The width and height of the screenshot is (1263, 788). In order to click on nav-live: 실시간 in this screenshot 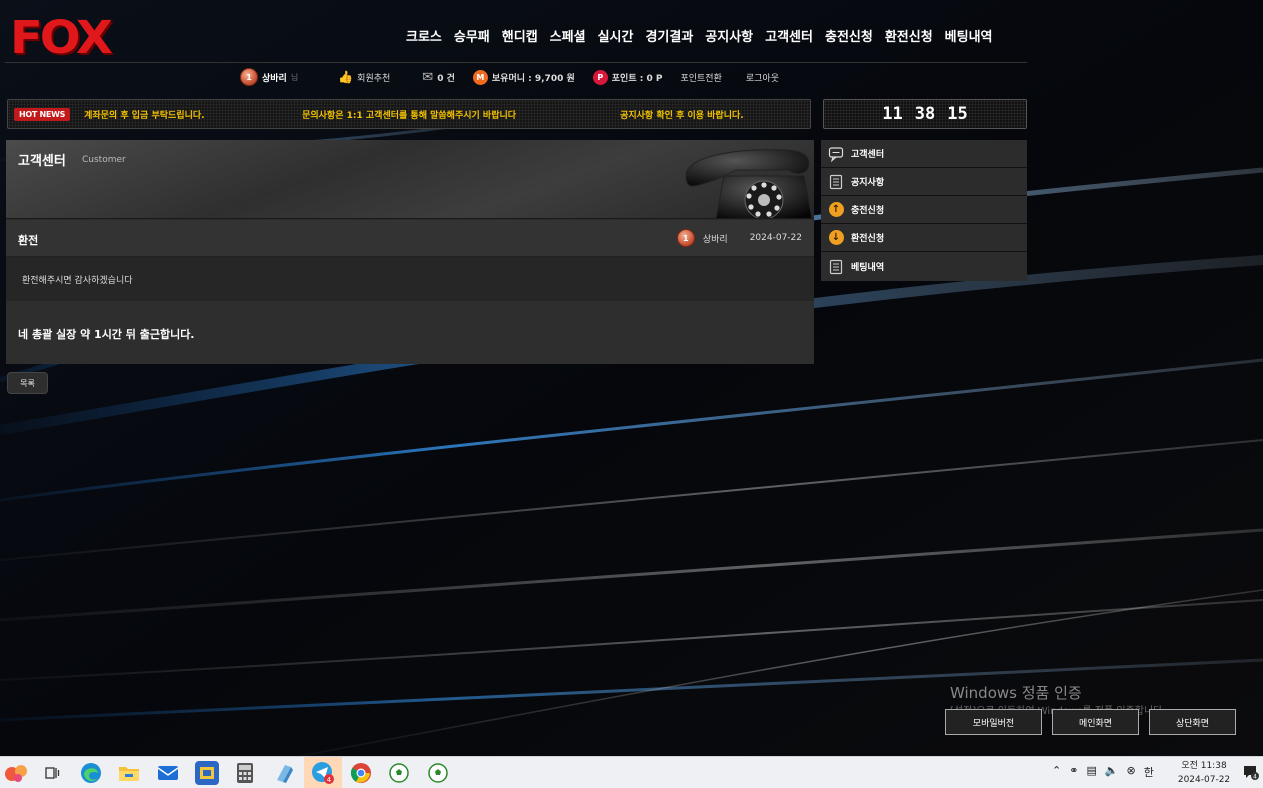, I will do `click(616, 38)`.